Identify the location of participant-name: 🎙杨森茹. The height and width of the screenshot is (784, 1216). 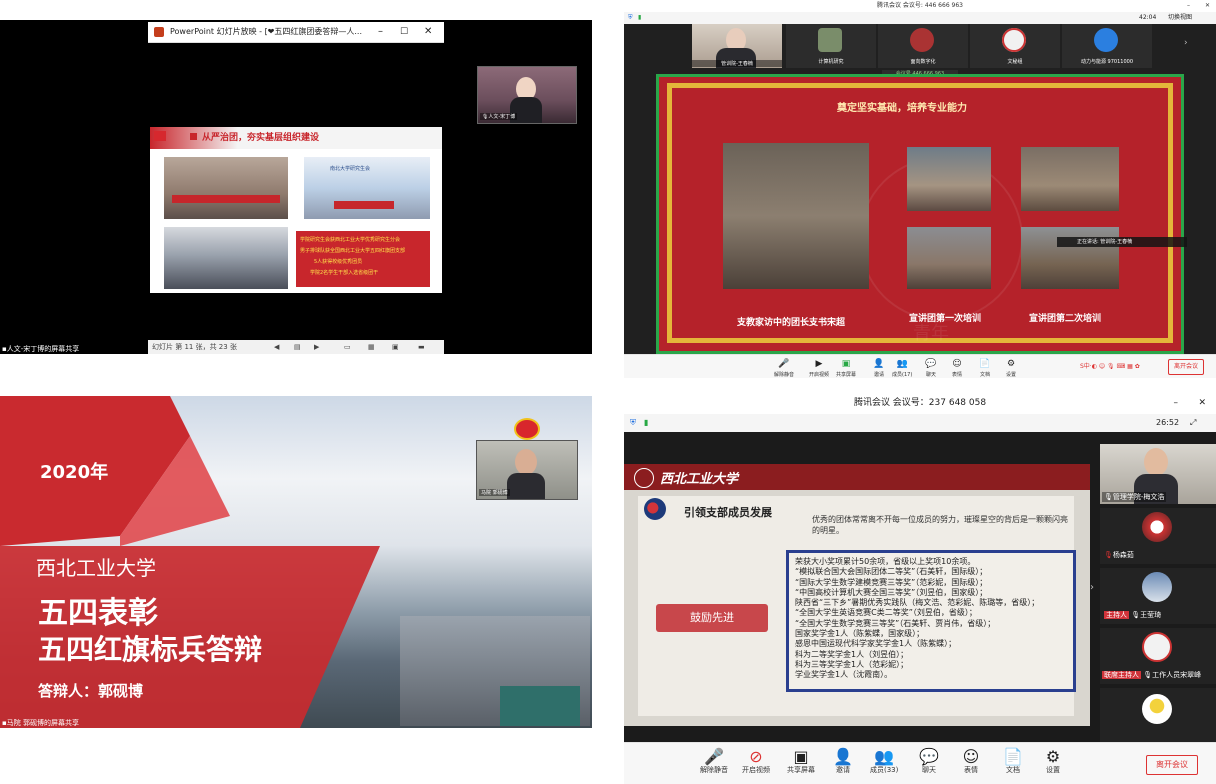
(1119, 555).